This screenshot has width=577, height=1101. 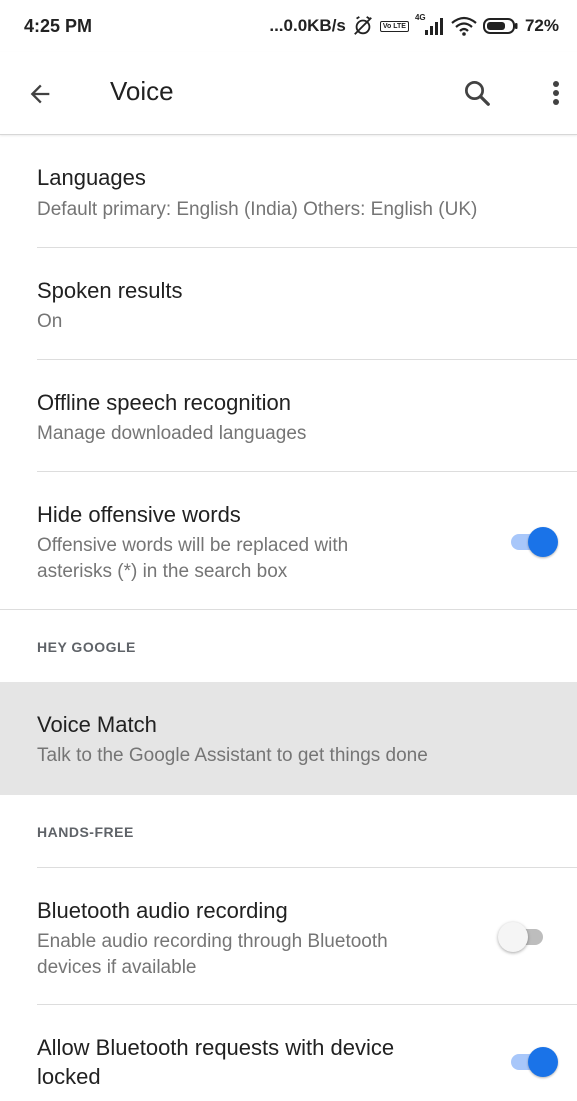 What do you see at coordinates (85, 832) in the screenshot?
I see `hands-free-header: HANDS-FREE` at bounding box center [85, 832].